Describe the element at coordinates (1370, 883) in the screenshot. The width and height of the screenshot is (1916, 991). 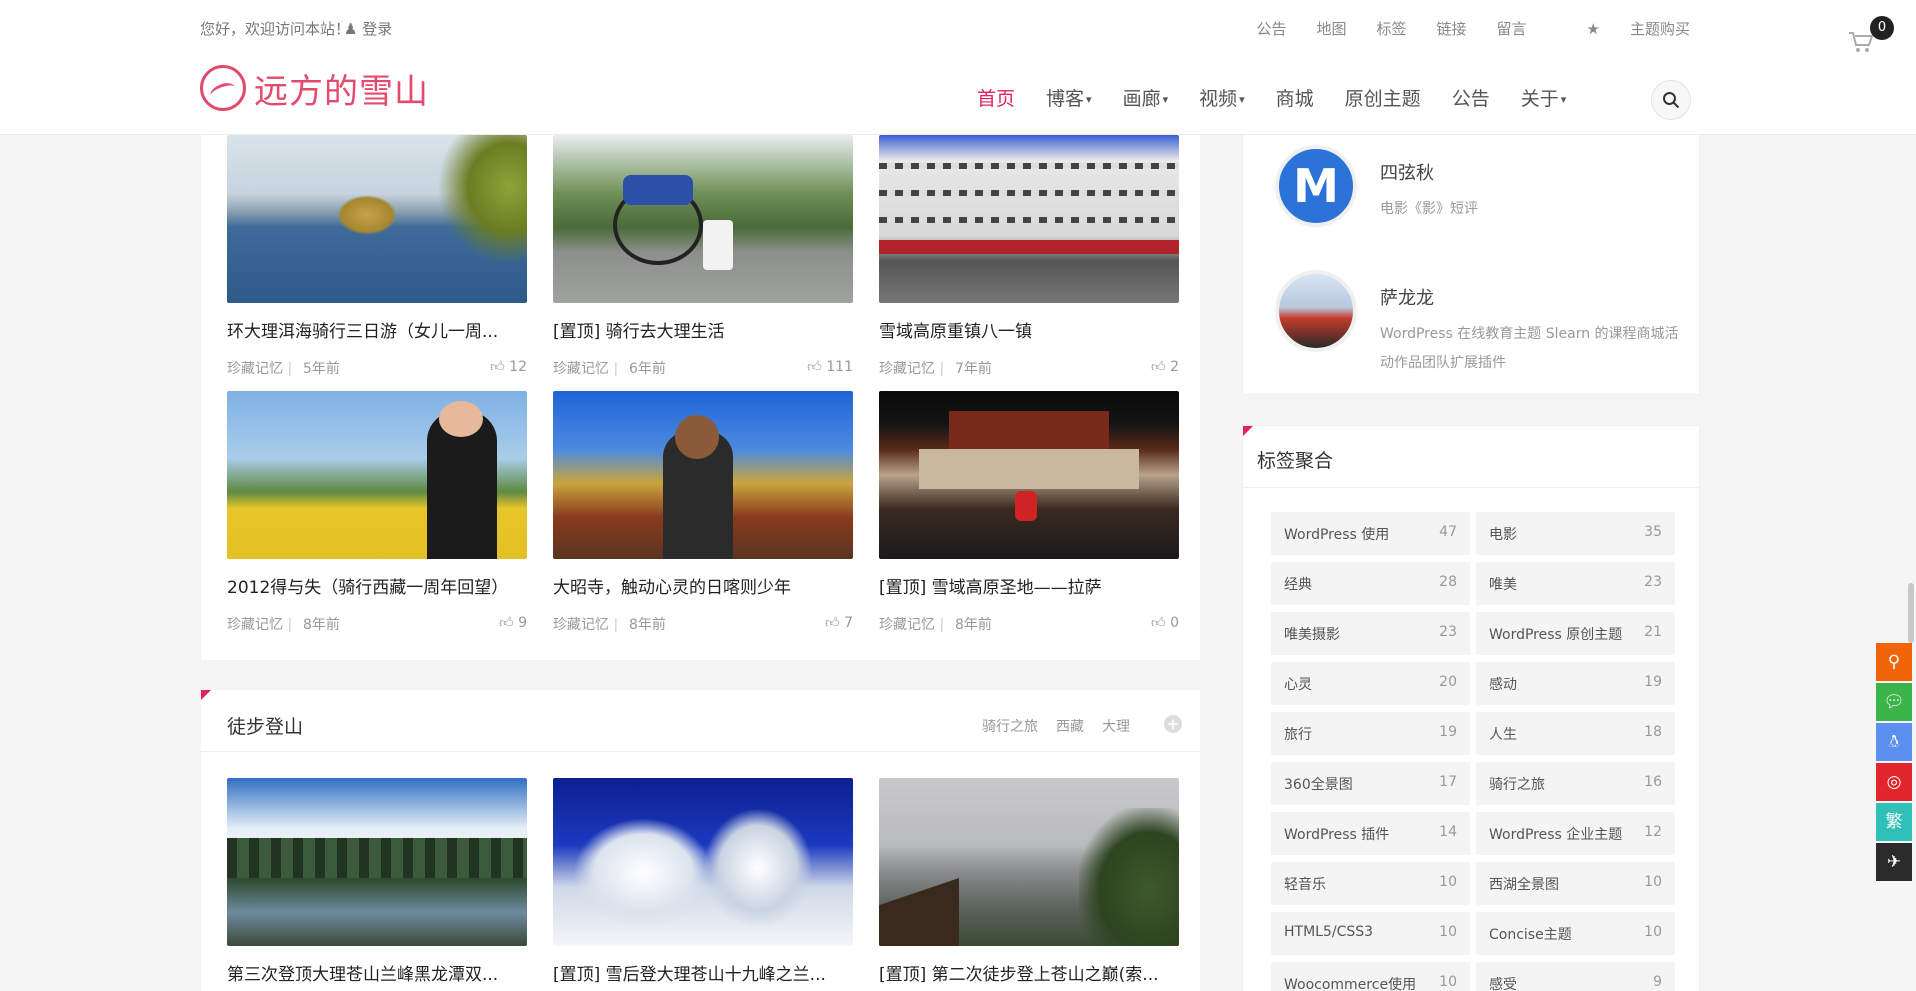
I see `tag-item: 轻音乐 10` at that location.